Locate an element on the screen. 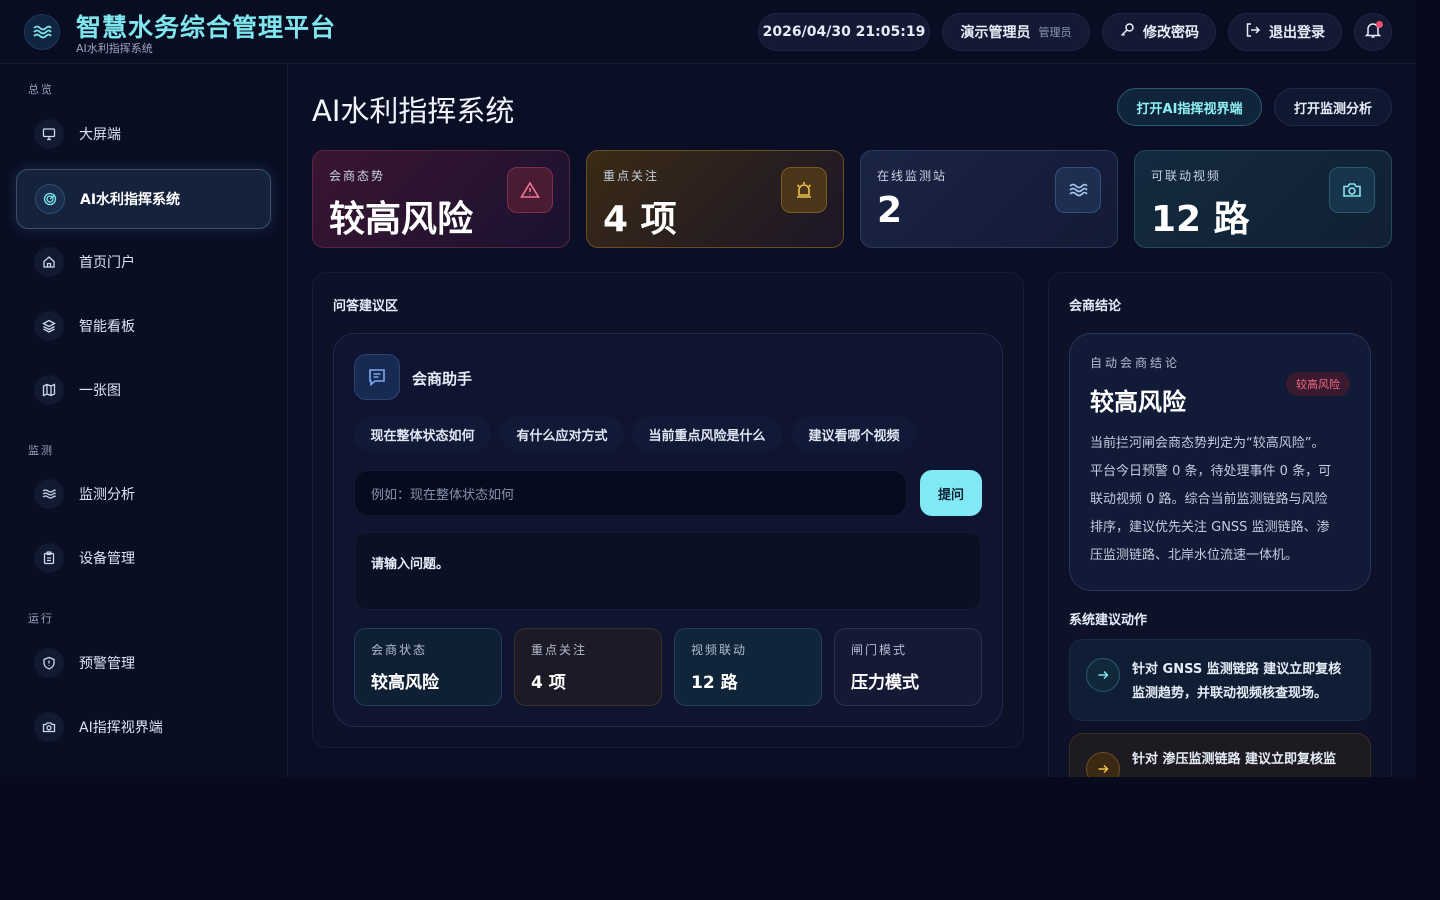  chat-icon is located at coordinates (377, 377).